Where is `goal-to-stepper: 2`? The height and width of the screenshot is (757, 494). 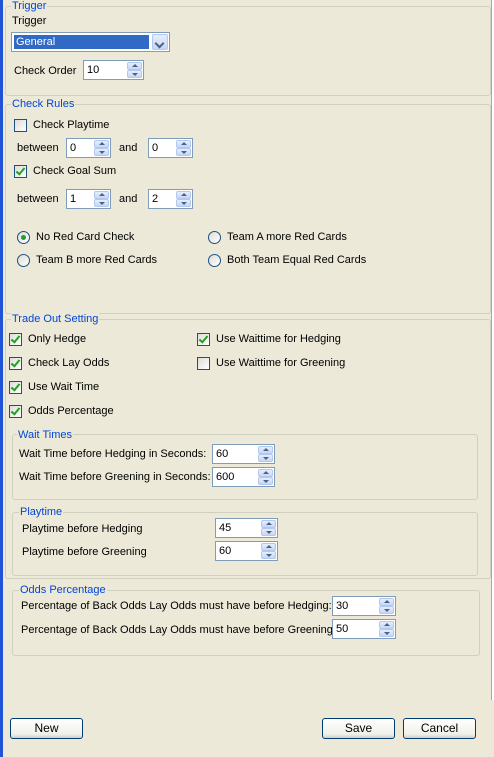
goal-to-stepper: 2 is located at coordinates (170, 199).